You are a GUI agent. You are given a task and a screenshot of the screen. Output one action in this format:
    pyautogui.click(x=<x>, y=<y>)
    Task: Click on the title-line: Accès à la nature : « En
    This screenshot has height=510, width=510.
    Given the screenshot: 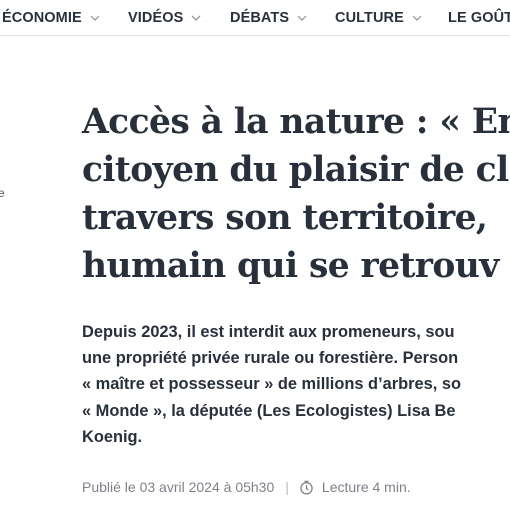 What is the action you would take?
    pyautogui.click(x=296, y=122)
    